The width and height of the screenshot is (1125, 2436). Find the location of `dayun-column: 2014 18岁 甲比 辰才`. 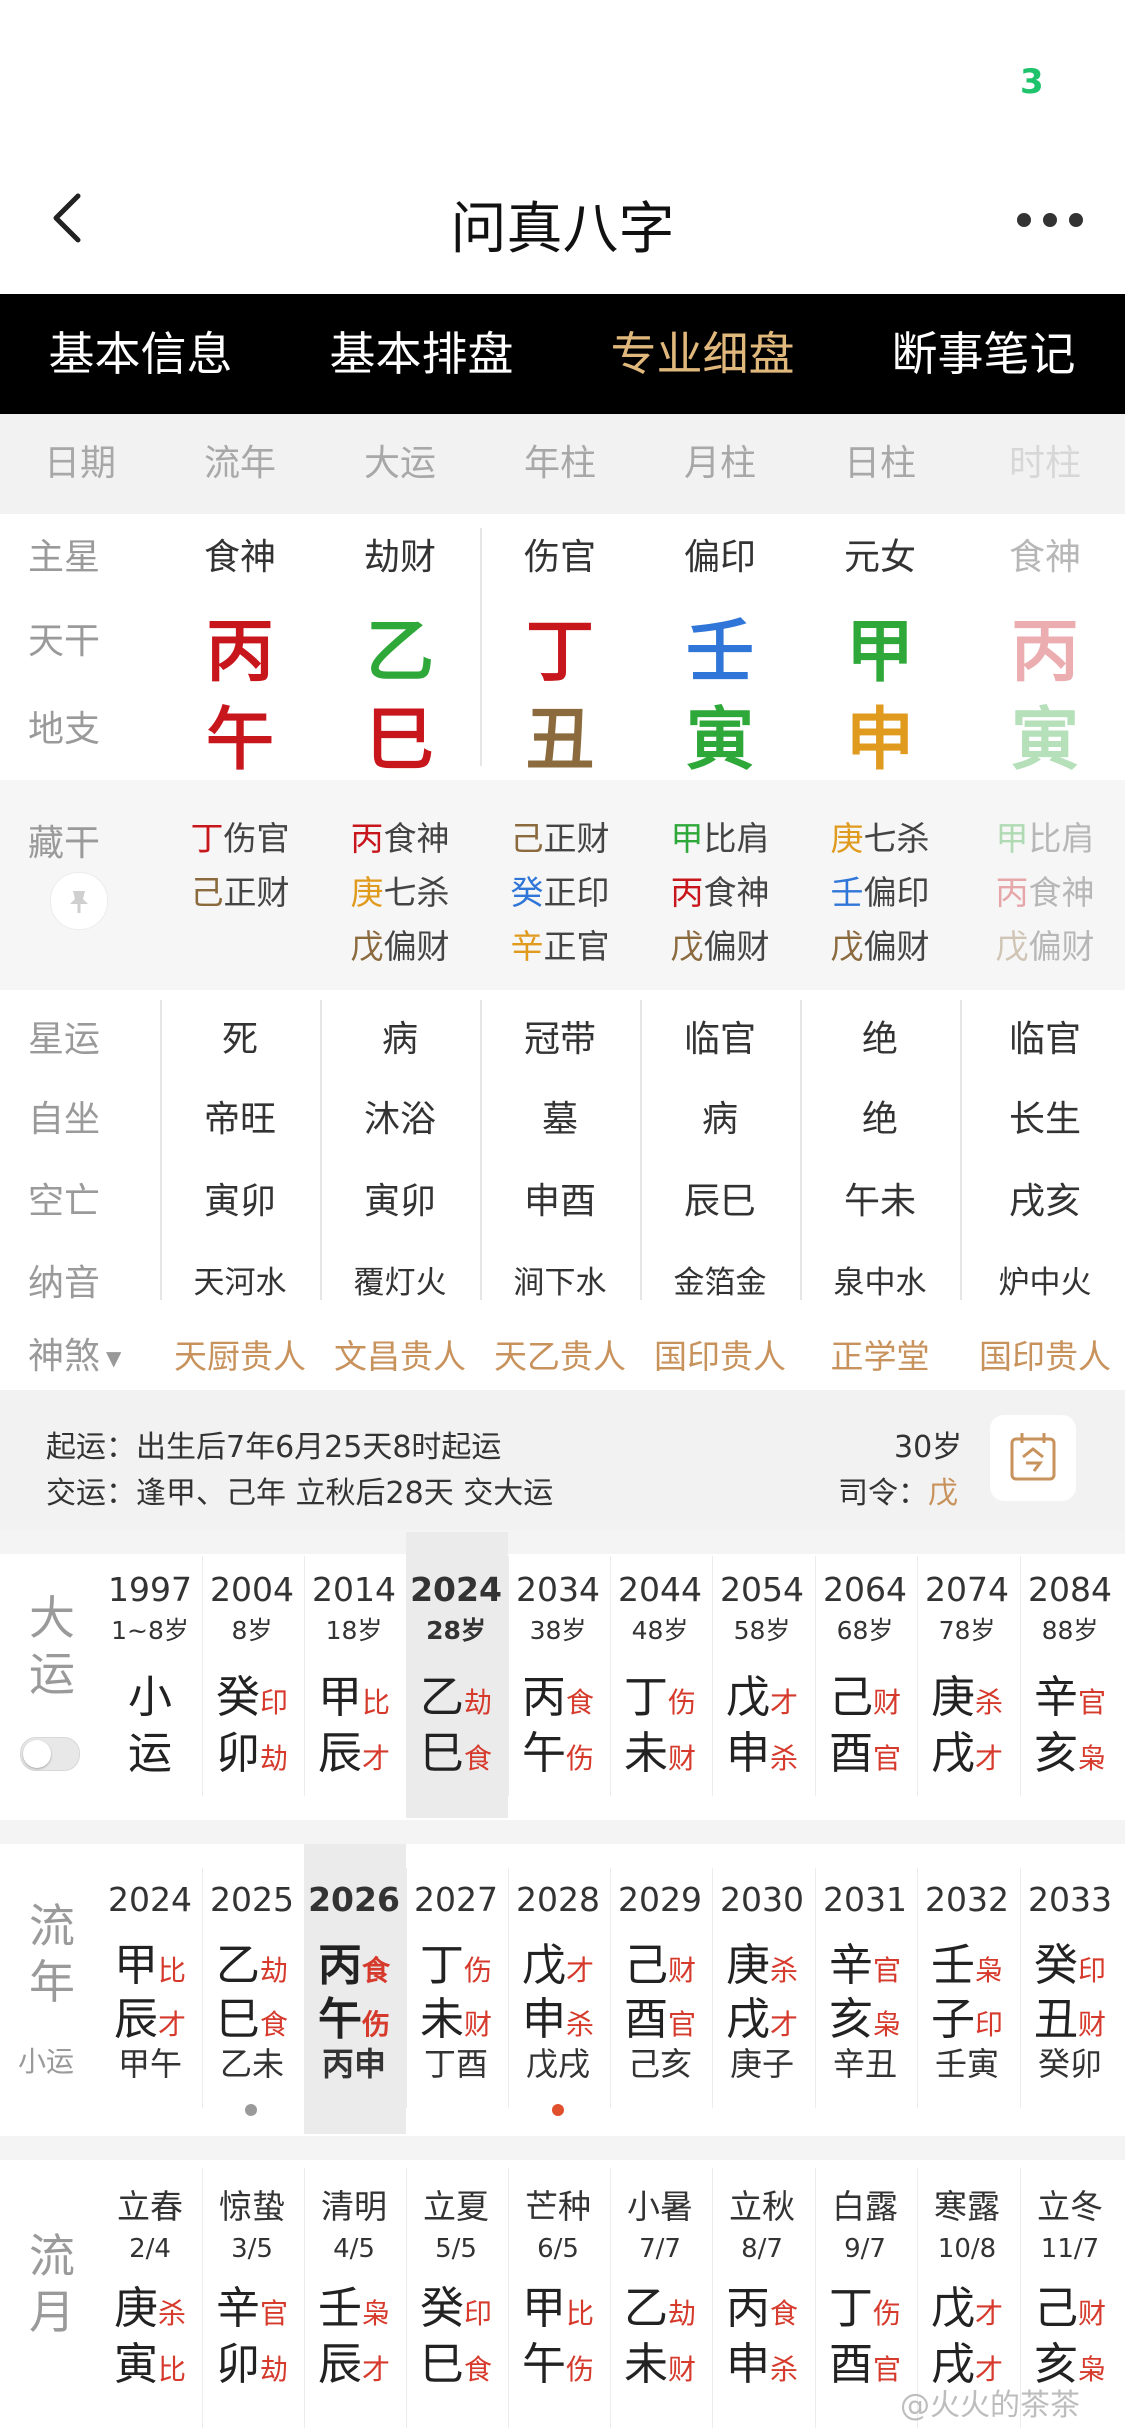

dayun-column: 2014 18岁 甲比 辰才 is located at coordinates (354, 1674).